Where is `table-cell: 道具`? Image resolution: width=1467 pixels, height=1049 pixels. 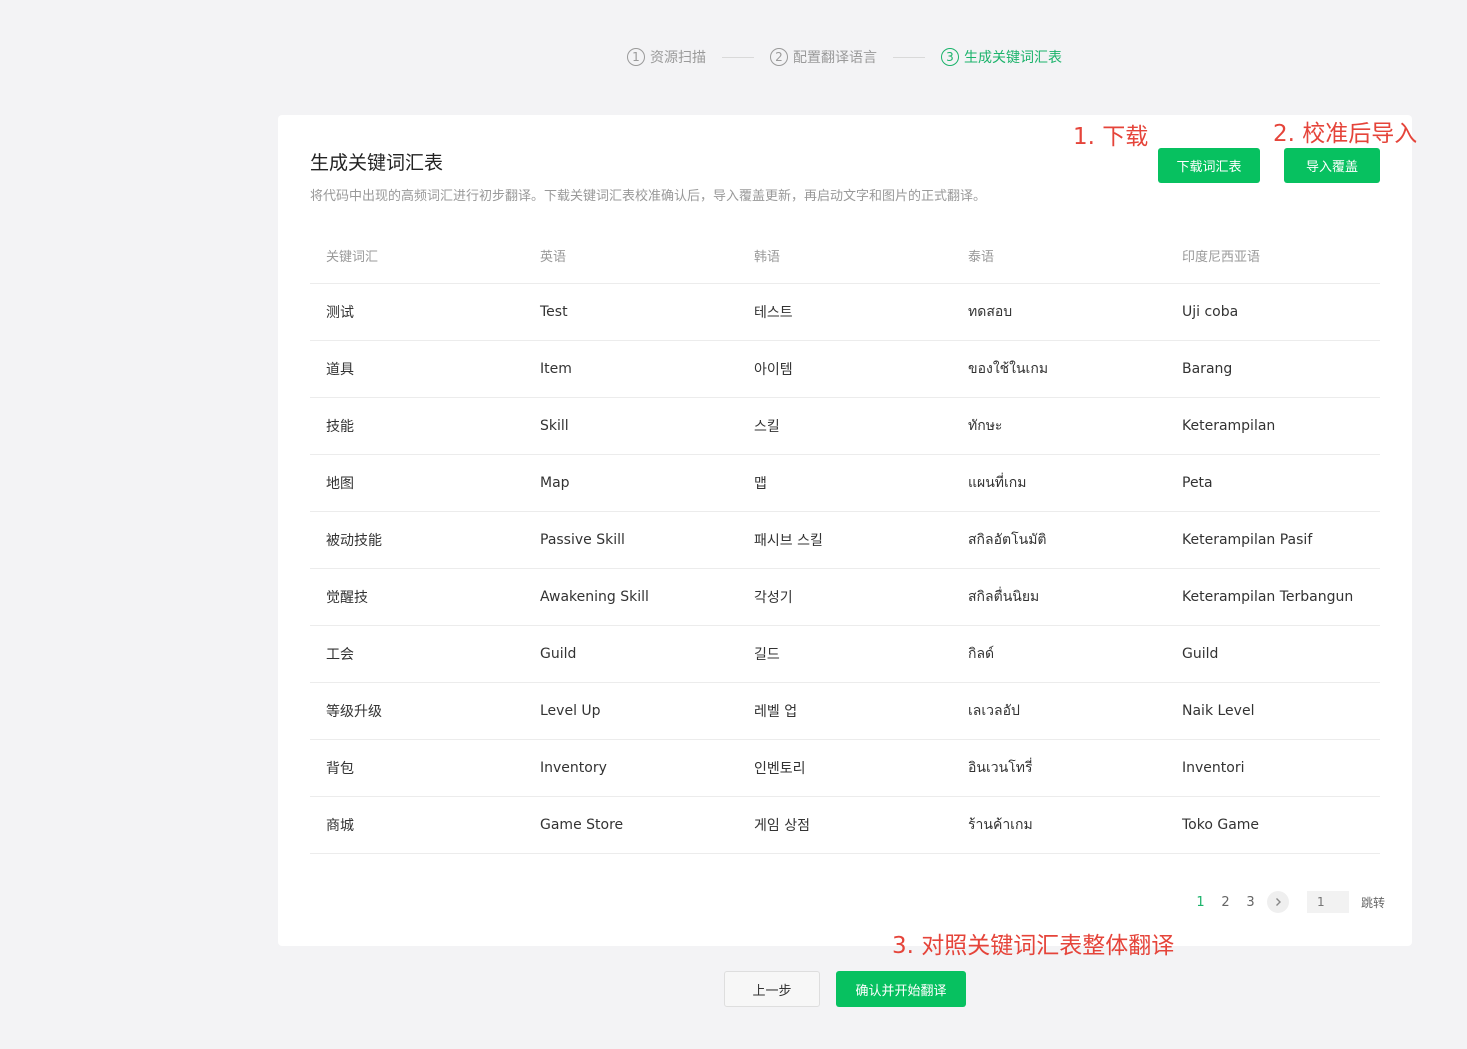 table-cell: 道具 is located at coordinates (340, 370).